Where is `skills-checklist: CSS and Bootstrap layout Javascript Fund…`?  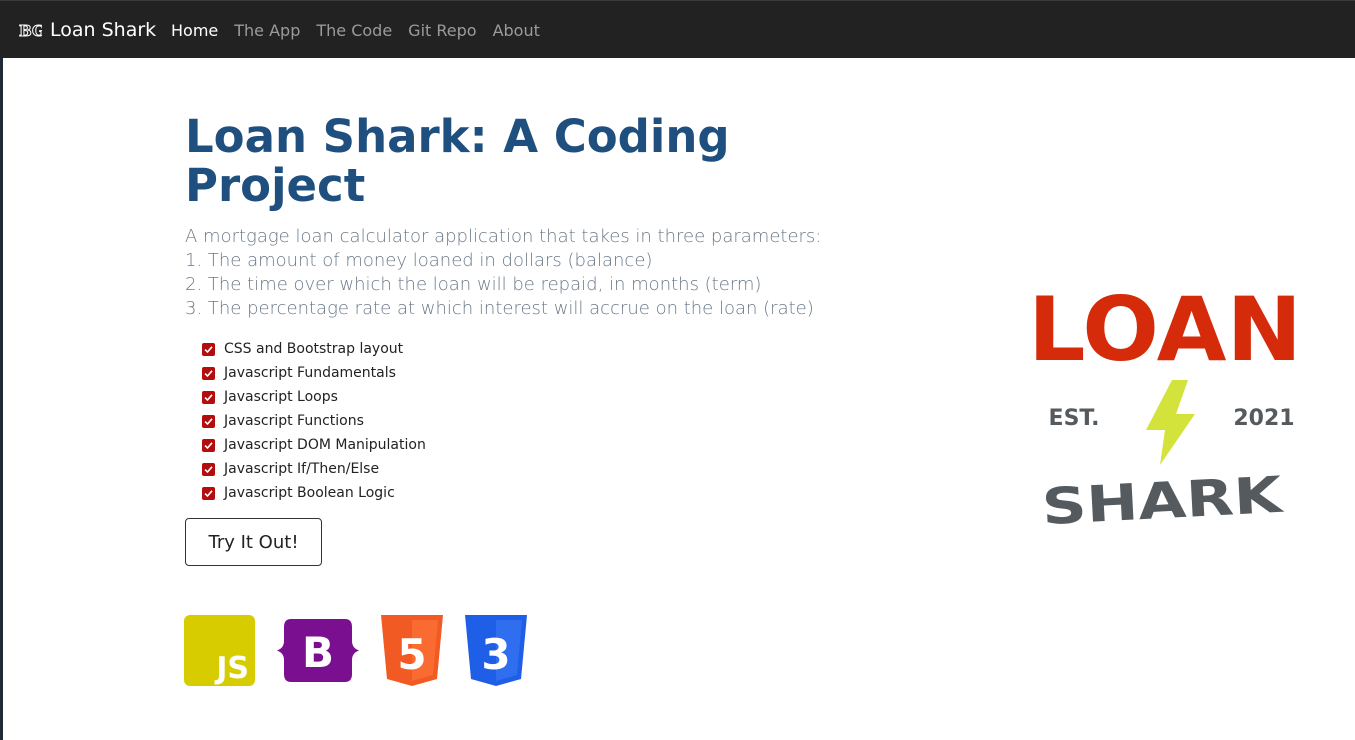
skills-checklist: CSS and Bootstrap layout Javascript Fund… is located at coordinates (314, 421).